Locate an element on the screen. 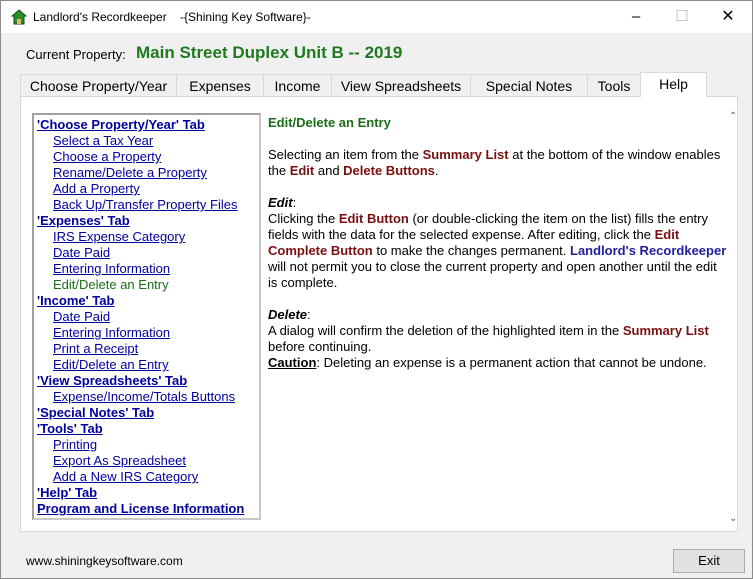 The width and height of the screenshot is (753, 579). intro-text-4: . is located at coordinates (436, 170).